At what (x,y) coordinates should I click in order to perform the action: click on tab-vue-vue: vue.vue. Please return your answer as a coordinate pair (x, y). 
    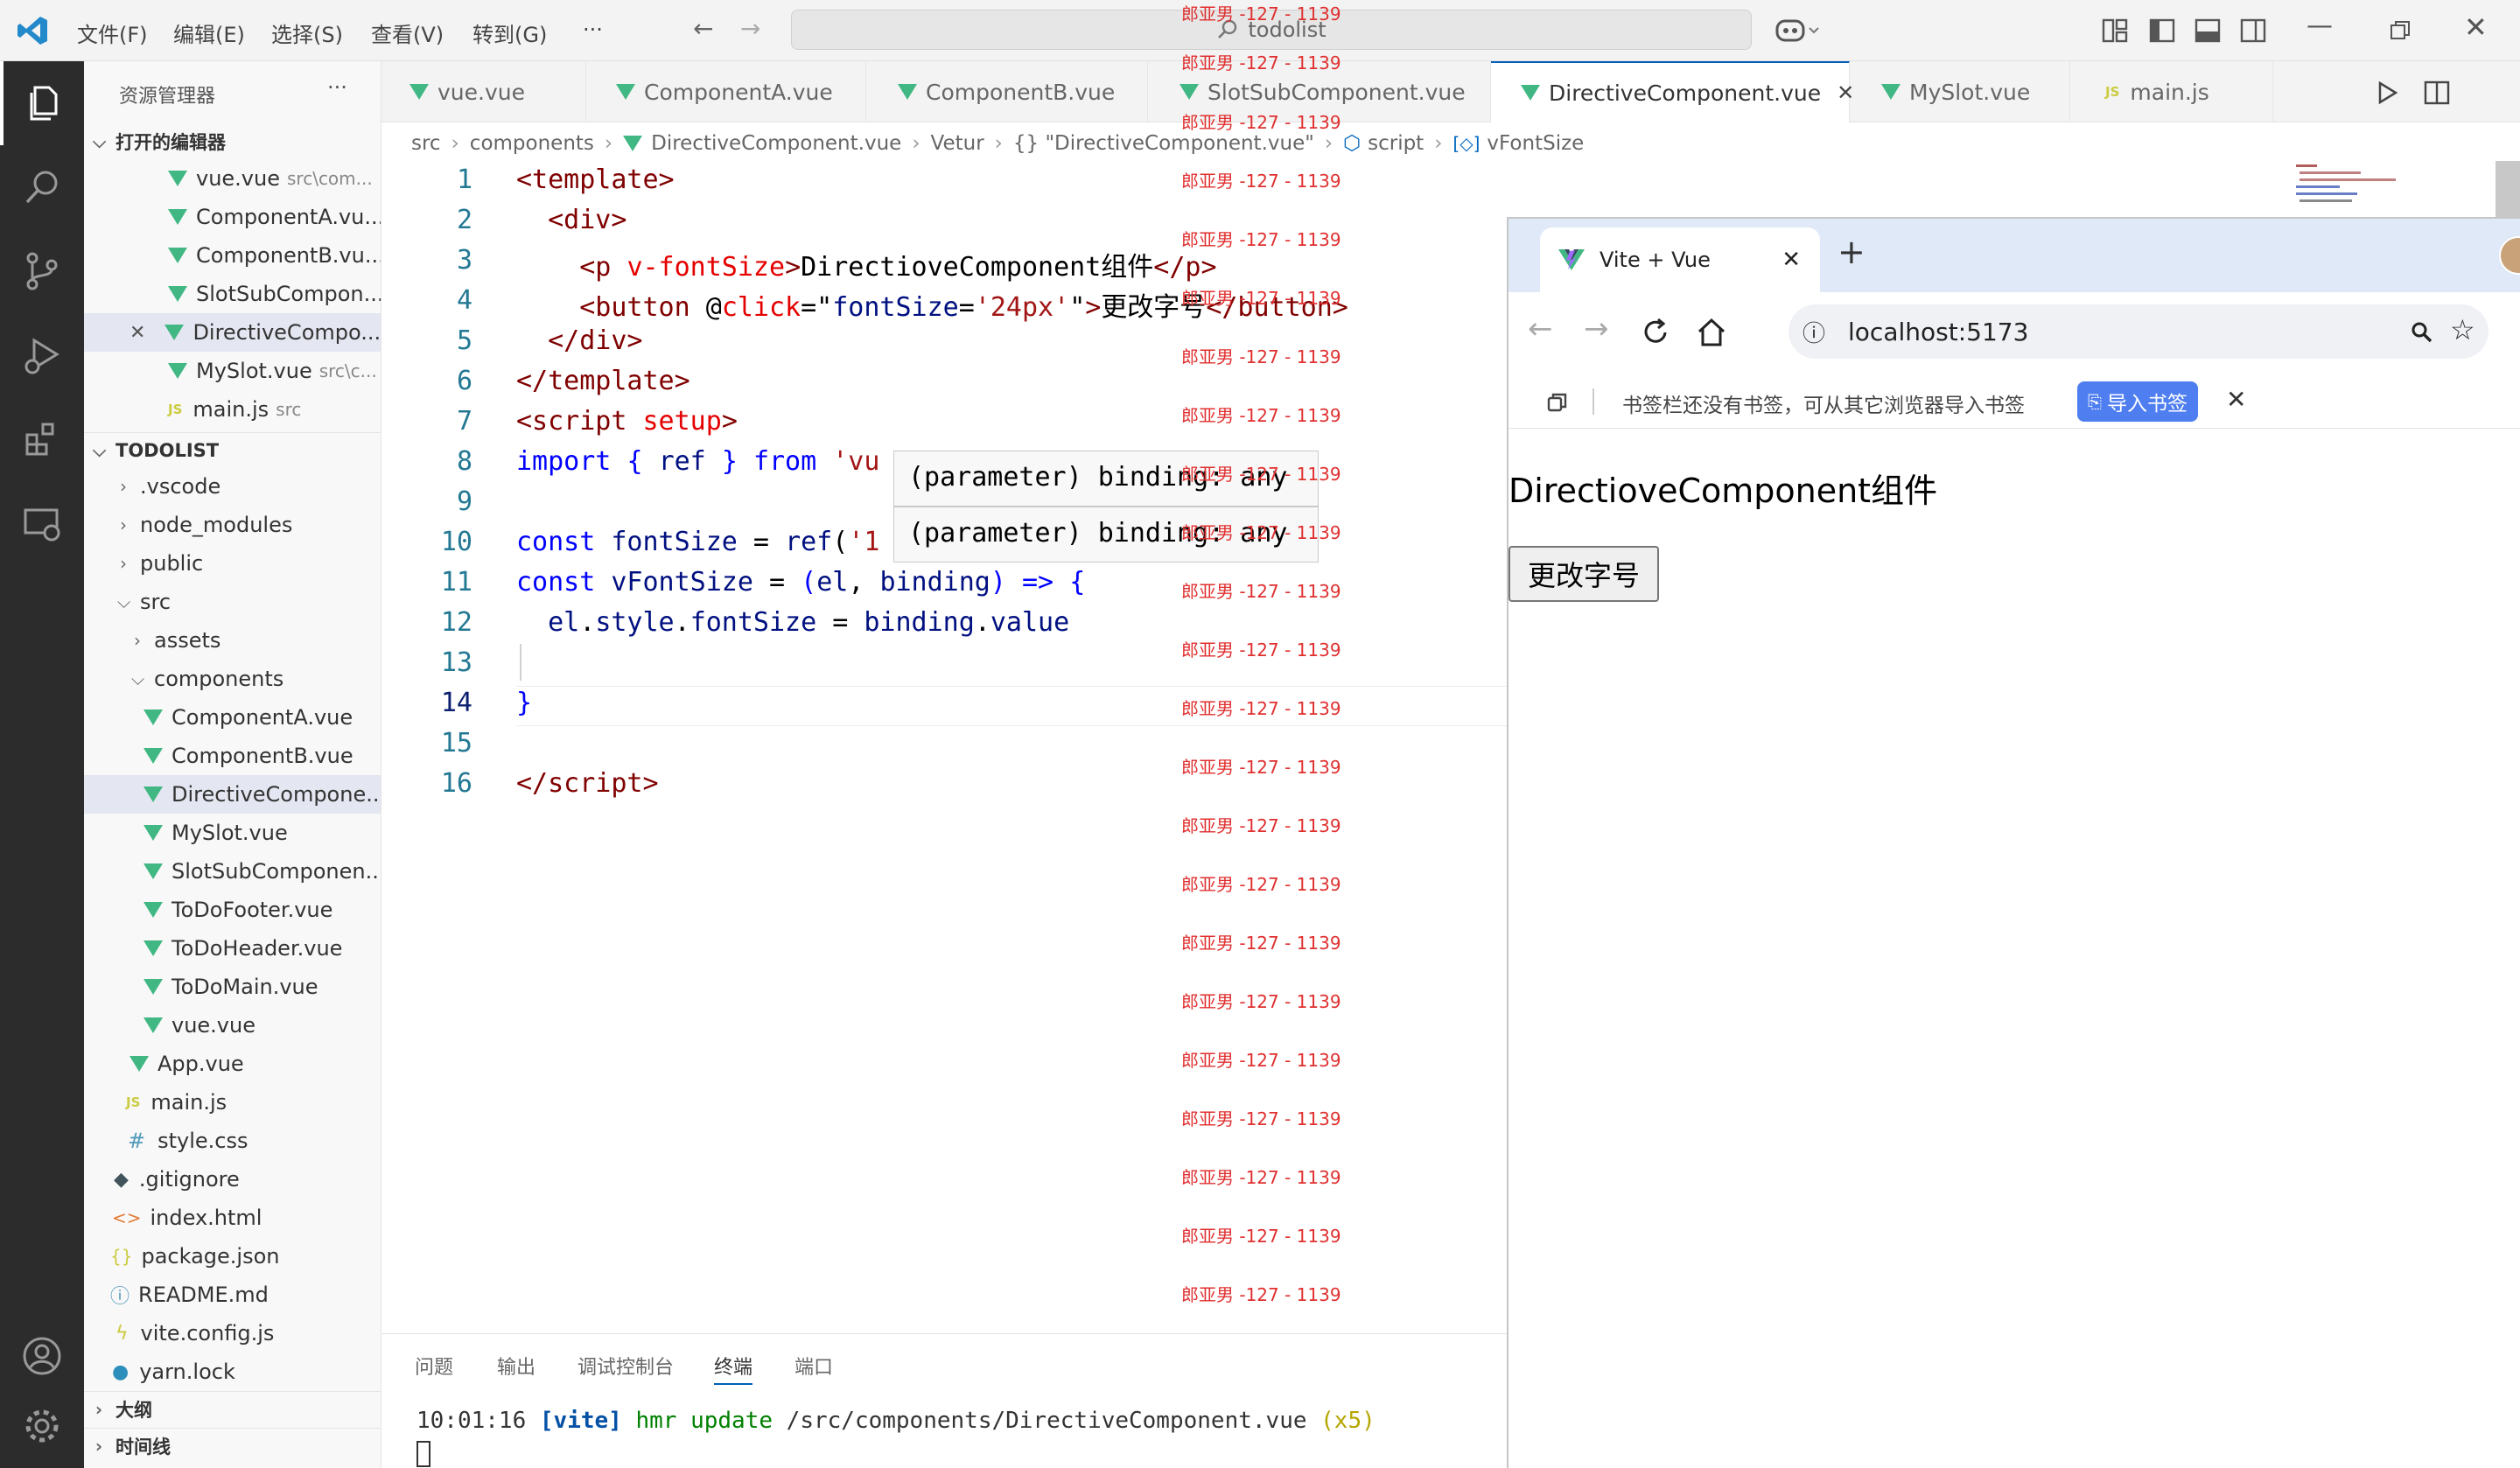
    Looking at the image, I should click on (484, 91).